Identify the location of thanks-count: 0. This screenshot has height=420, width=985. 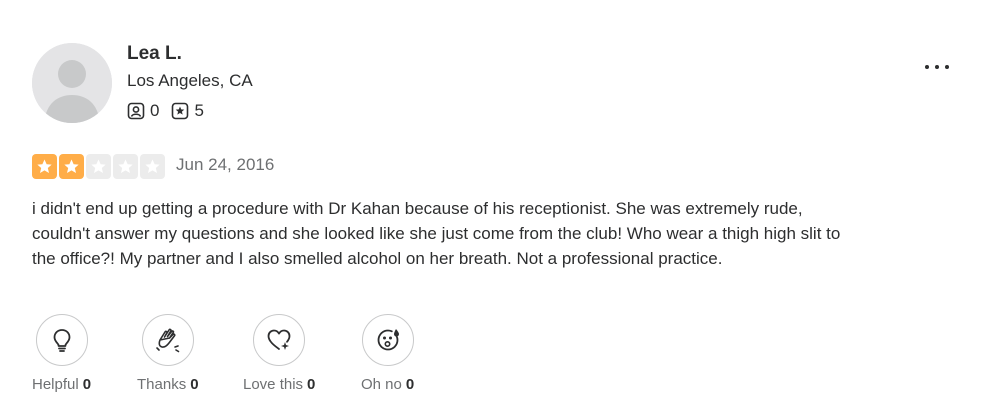
(194, 384).